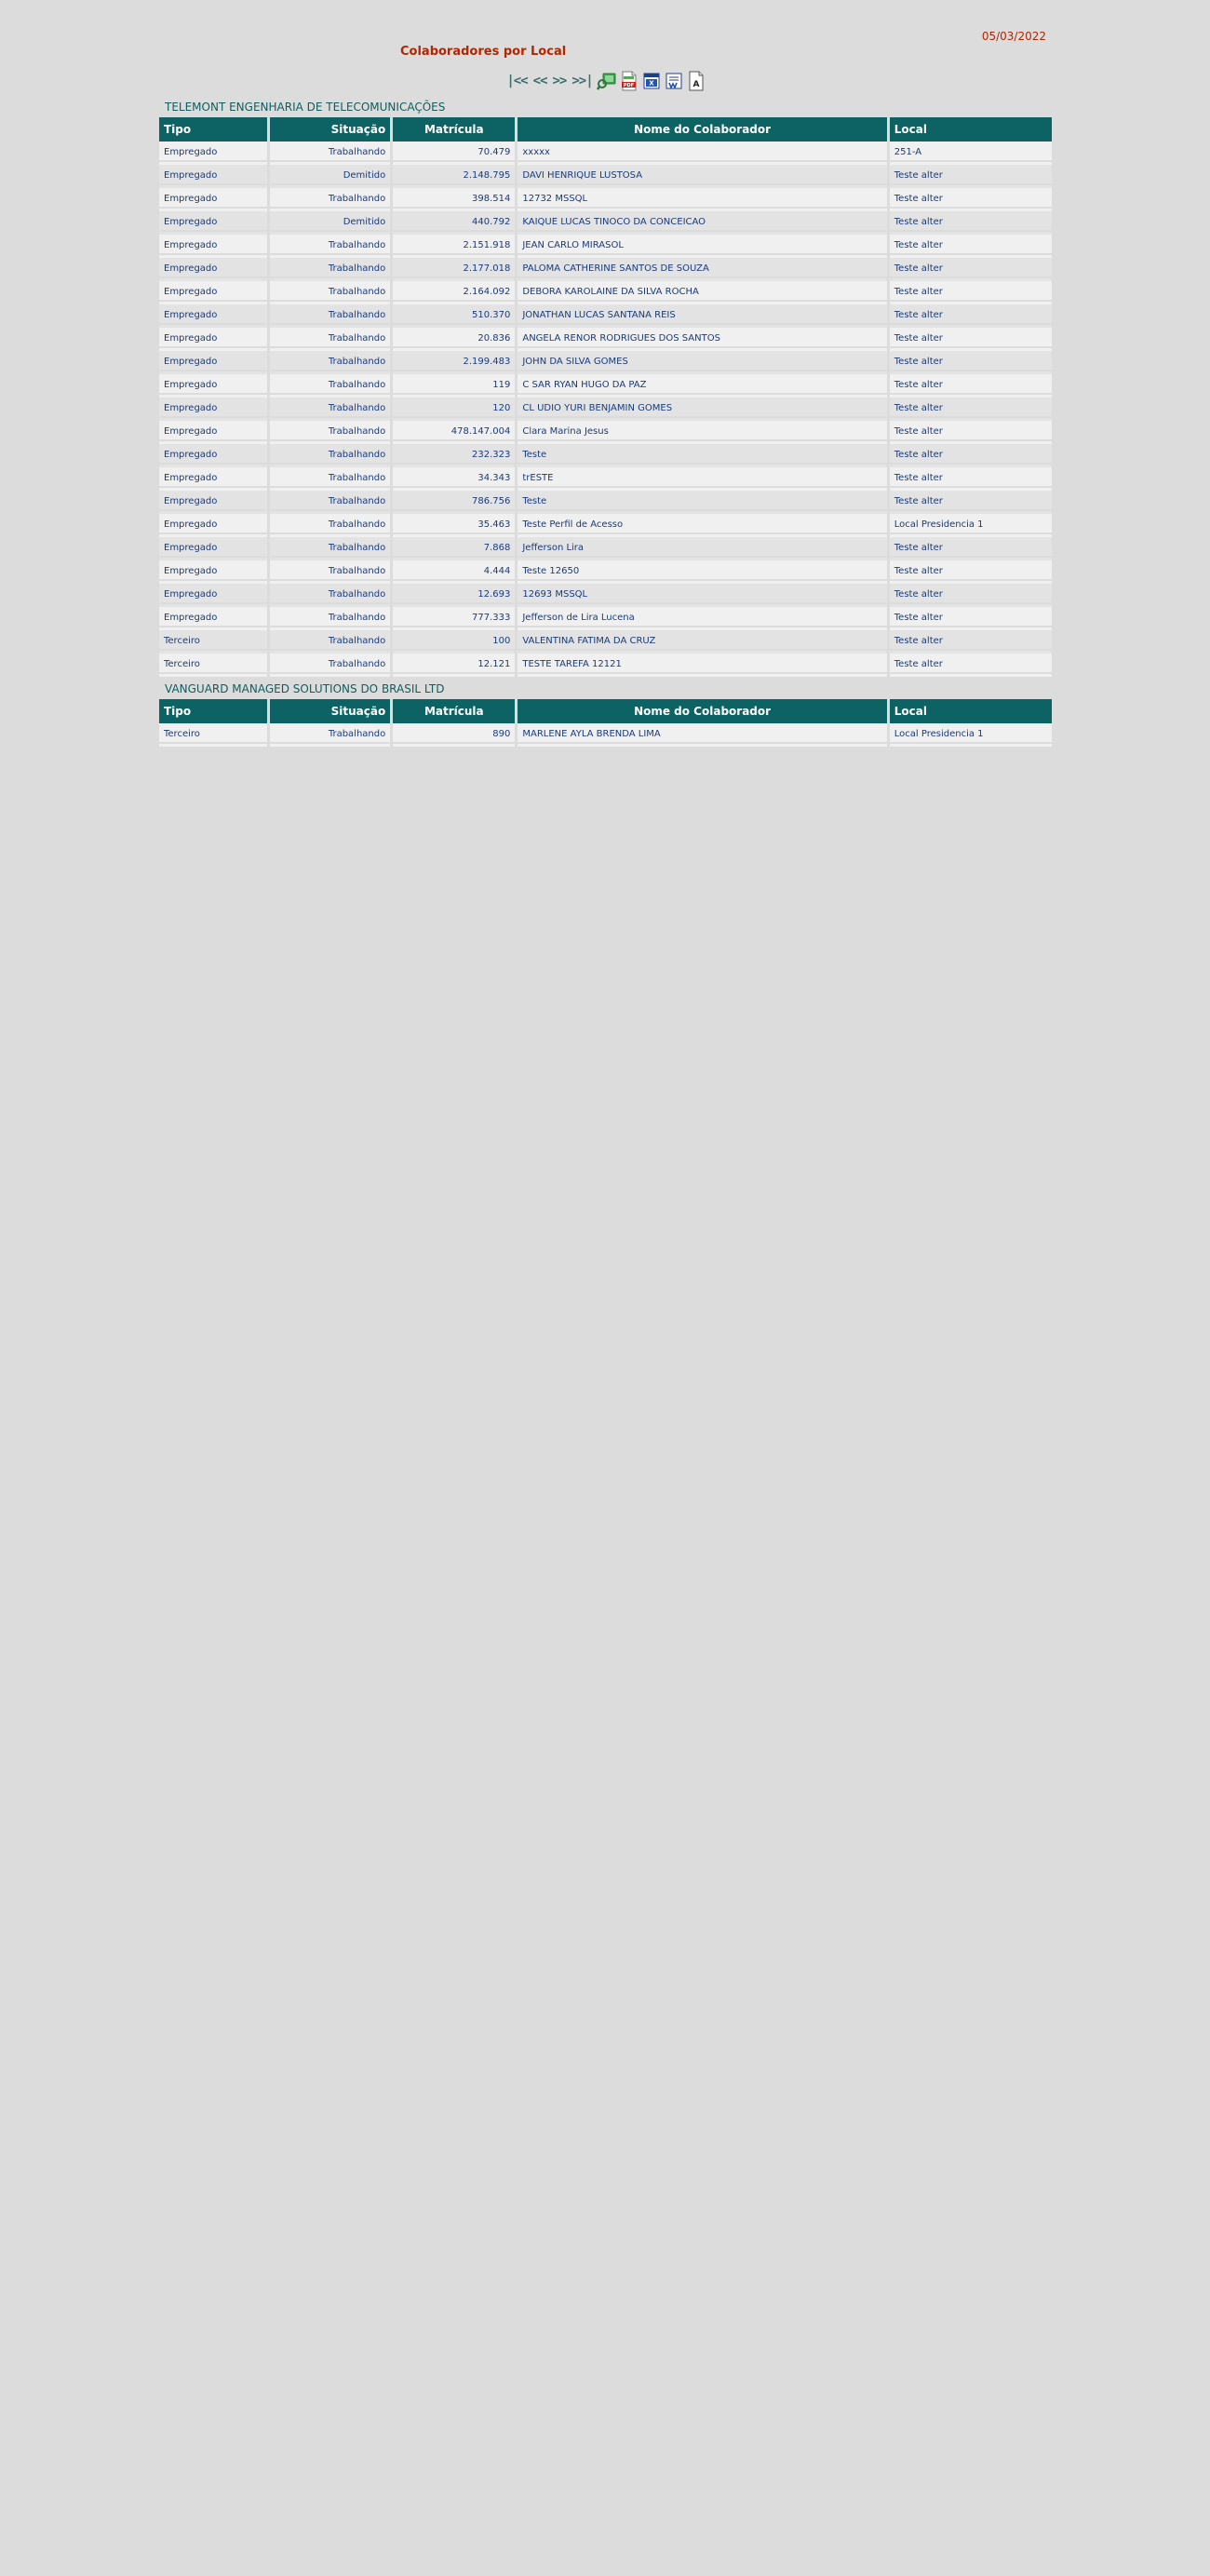 The width and height of the screenshot is (1210, 2576). What do you see at coordinates (454, 502) in the screenshot?
I see `cell-matricula: 786.756` at bounding box center [454, 502].